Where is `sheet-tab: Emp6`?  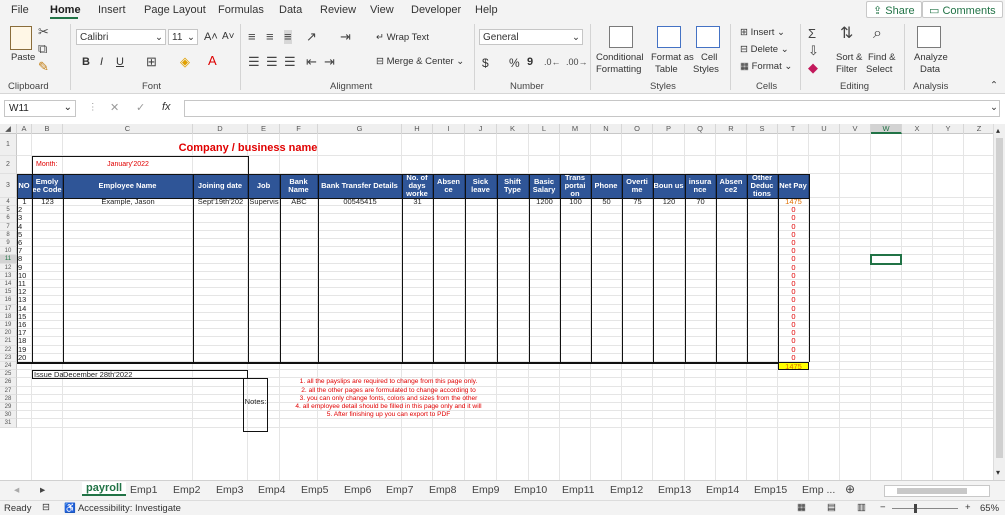
sheet-tab: Emp6 is located at coordinates (357, 490).